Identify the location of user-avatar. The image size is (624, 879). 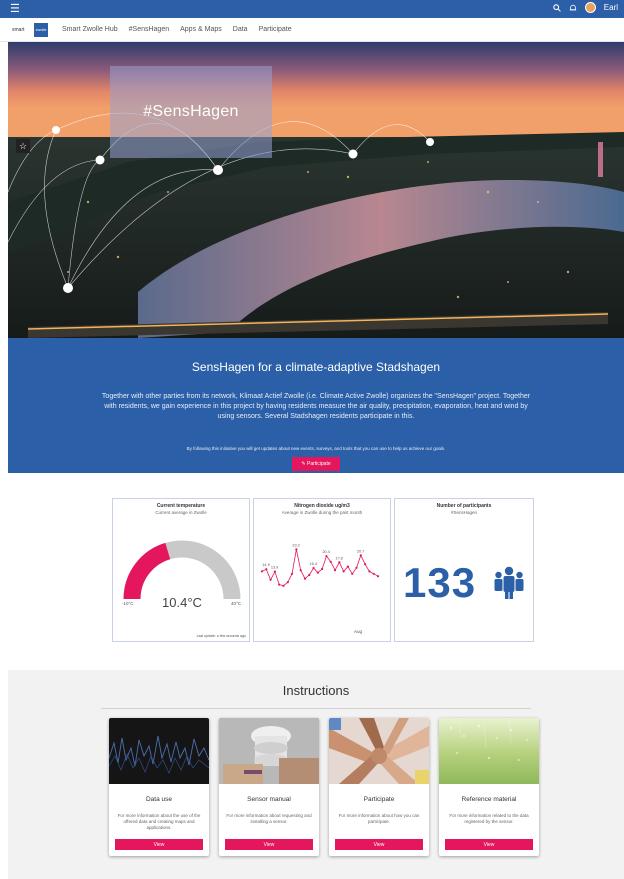
(590, 7).